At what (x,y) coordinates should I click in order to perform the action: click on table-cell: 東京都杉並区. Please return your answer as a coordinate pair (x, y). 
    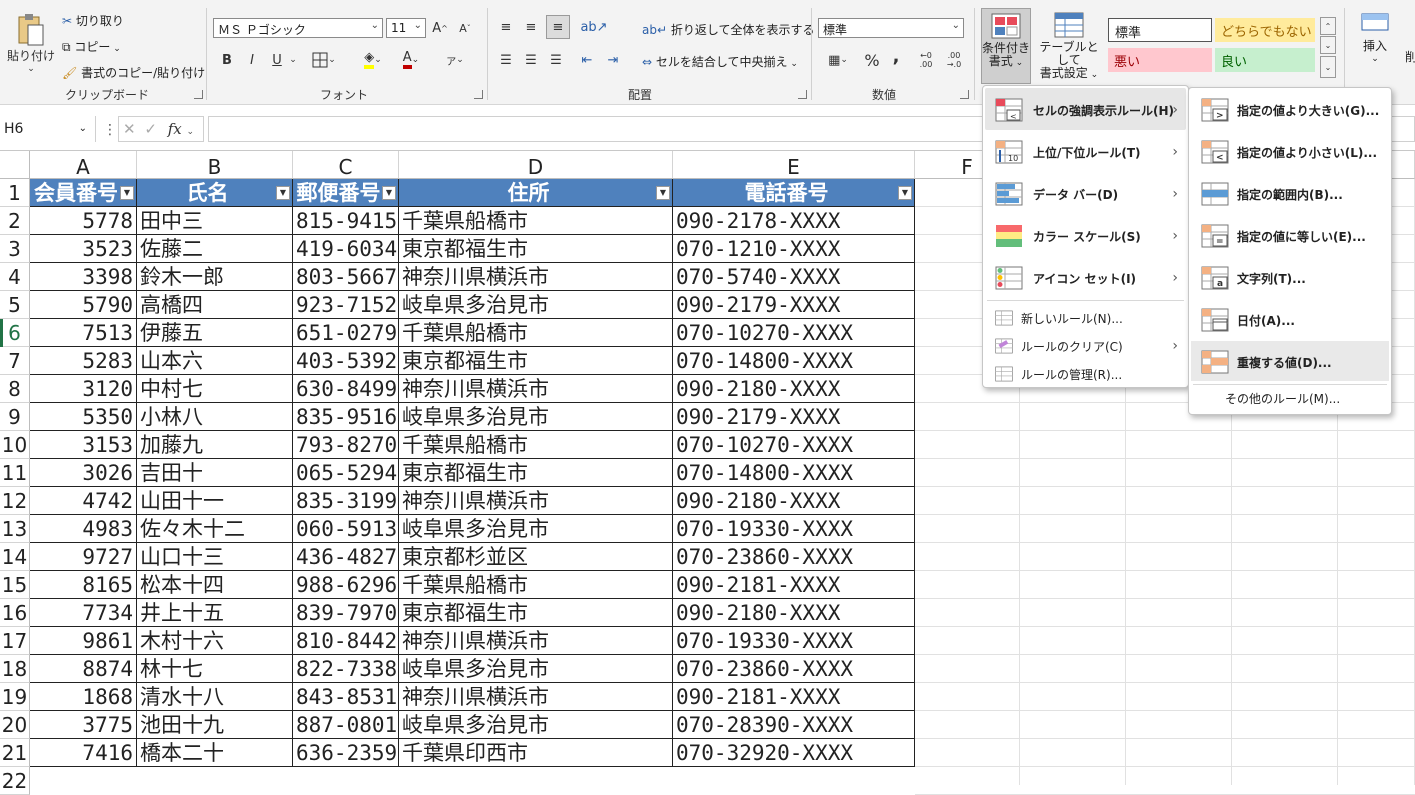
    Looking at the image, I should click on (536, 557).